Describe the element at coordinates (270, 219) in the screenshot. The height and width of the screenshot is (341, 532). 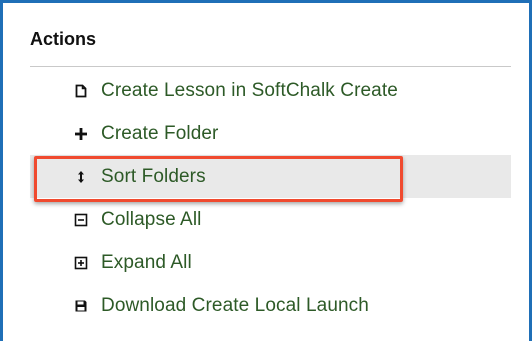
I see `menu-item-collapse-all: Collapse All` at that location.